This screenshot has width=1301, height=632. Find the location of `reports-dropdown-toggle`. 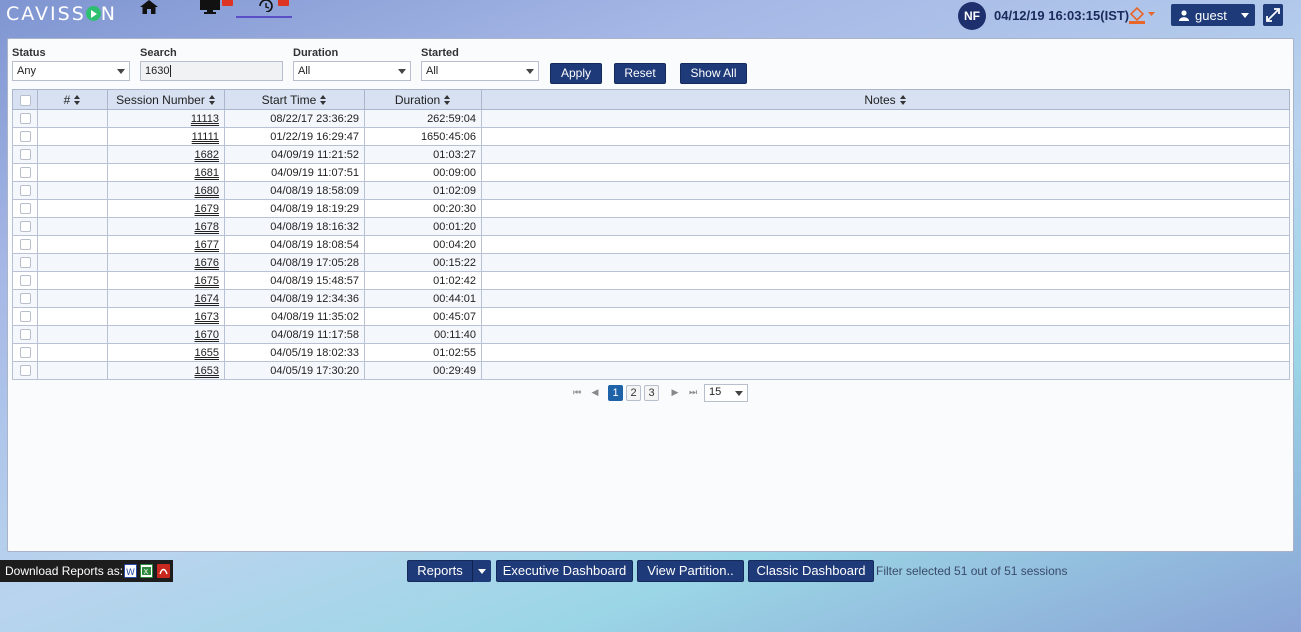

reports-dropdown-toggle is located at coordinates (481, 571).